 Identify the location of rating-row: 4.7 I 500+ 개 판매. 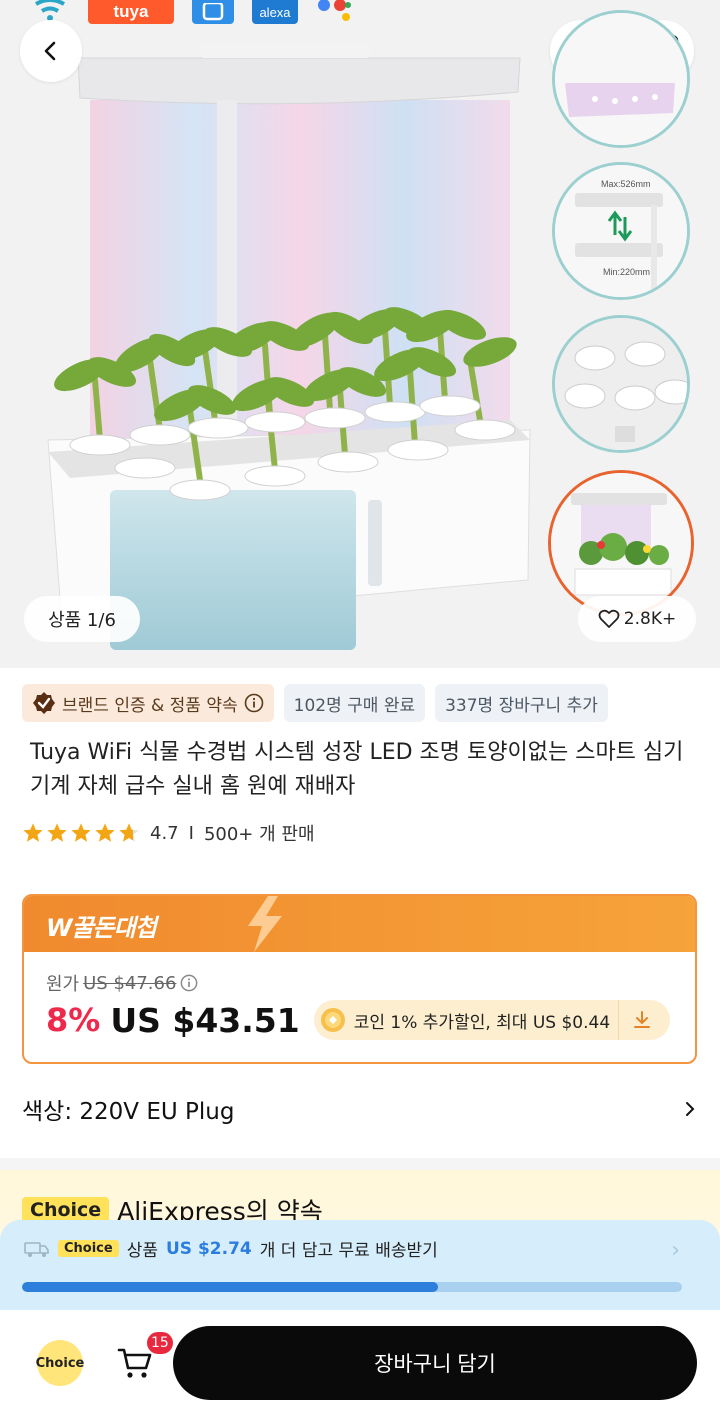
(168, 833).